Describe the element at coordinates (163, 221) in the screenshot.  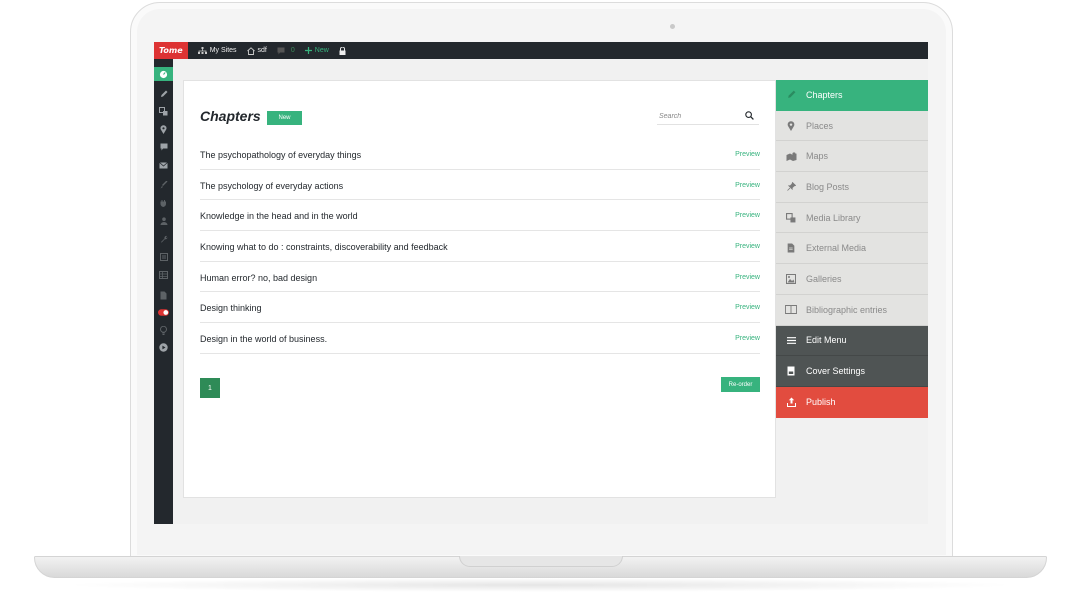
I see `sidebar-item-users` at that location.